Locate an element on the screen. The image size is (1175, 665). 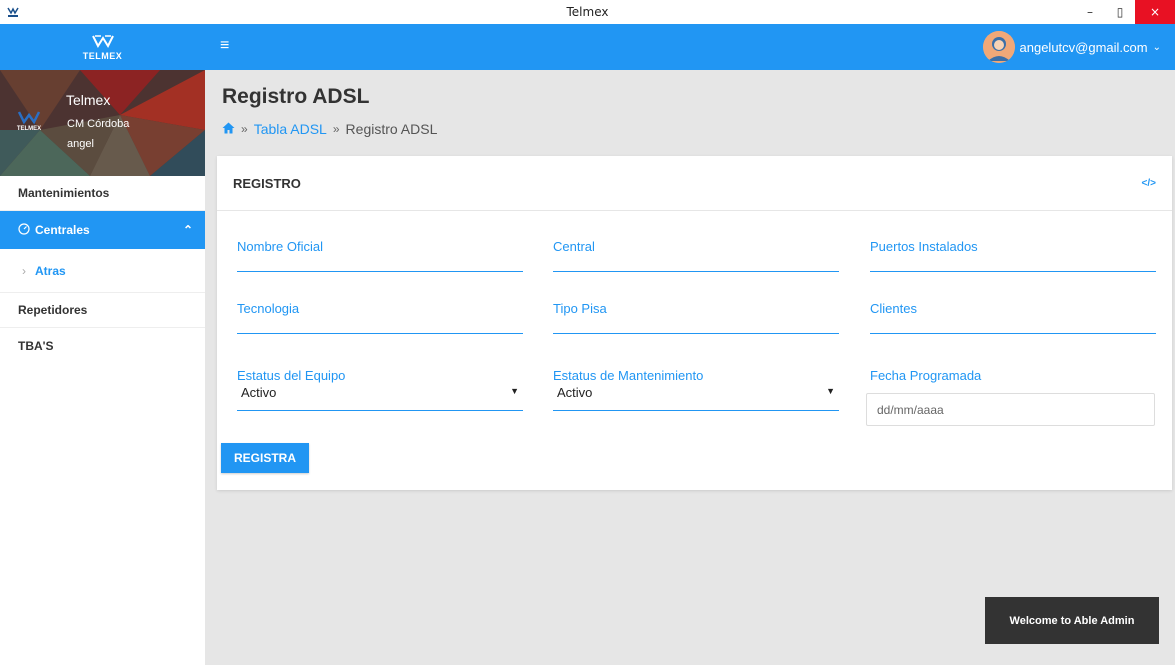
brand-text: TELMEX is located at coordinates (102, 55).